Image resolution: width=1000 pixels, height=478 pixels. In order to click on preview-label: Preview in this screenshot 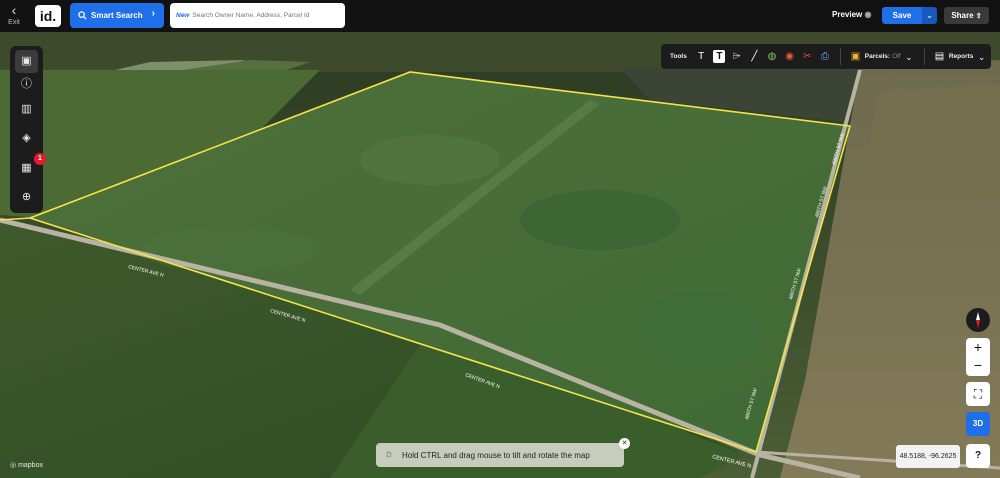, I will do `click(847, 14)`.